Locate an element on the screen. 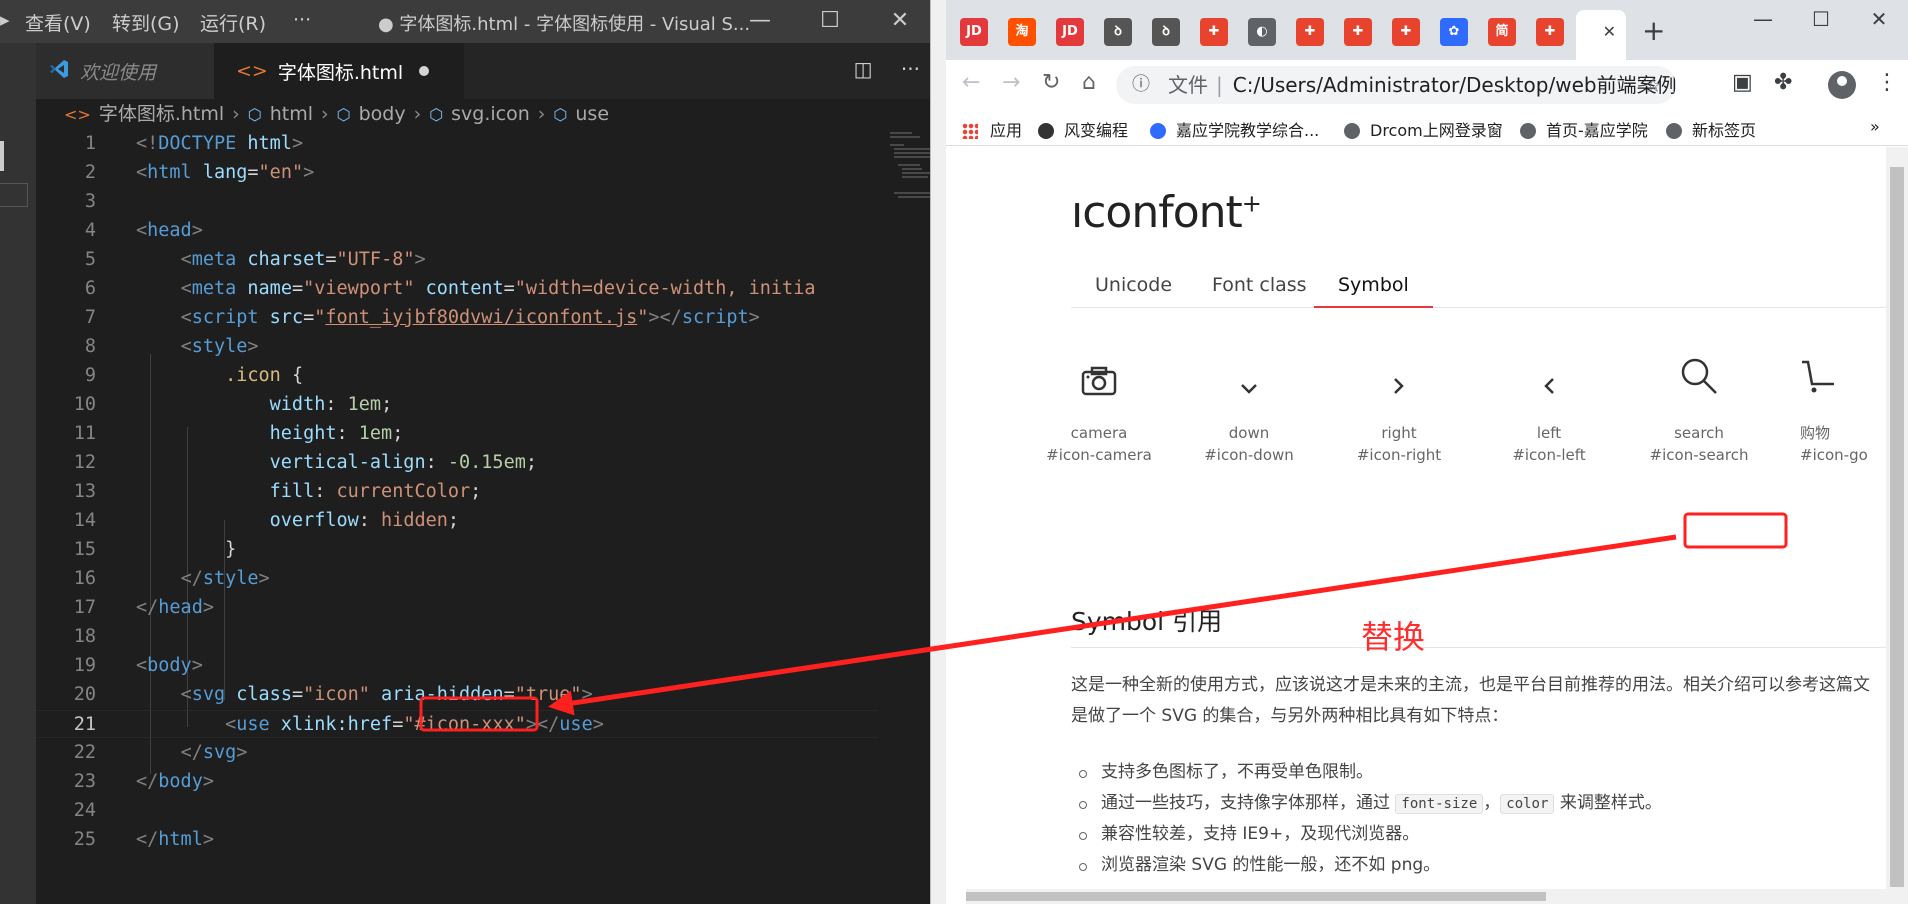 The image size is (1908, 904). extension-icon: ▣ is located at coordinates (1742, 82).